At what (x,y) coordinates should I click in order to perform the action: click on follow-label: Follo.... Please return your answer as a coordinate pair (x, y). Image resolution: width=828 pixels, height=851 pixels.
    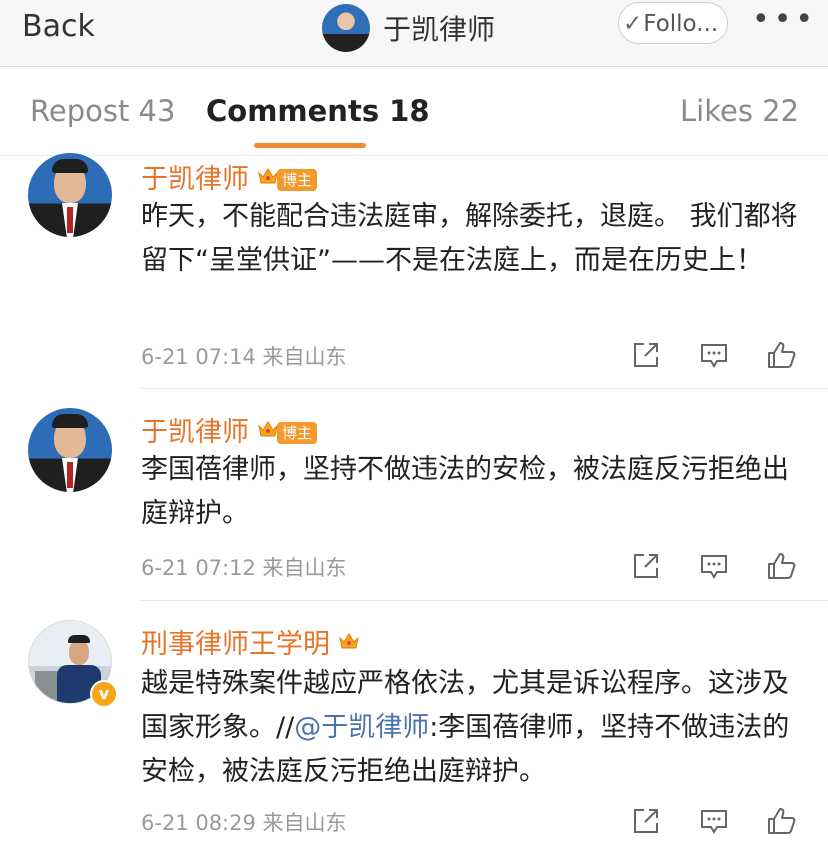
    Looking at the image, I should click on (681, 24).